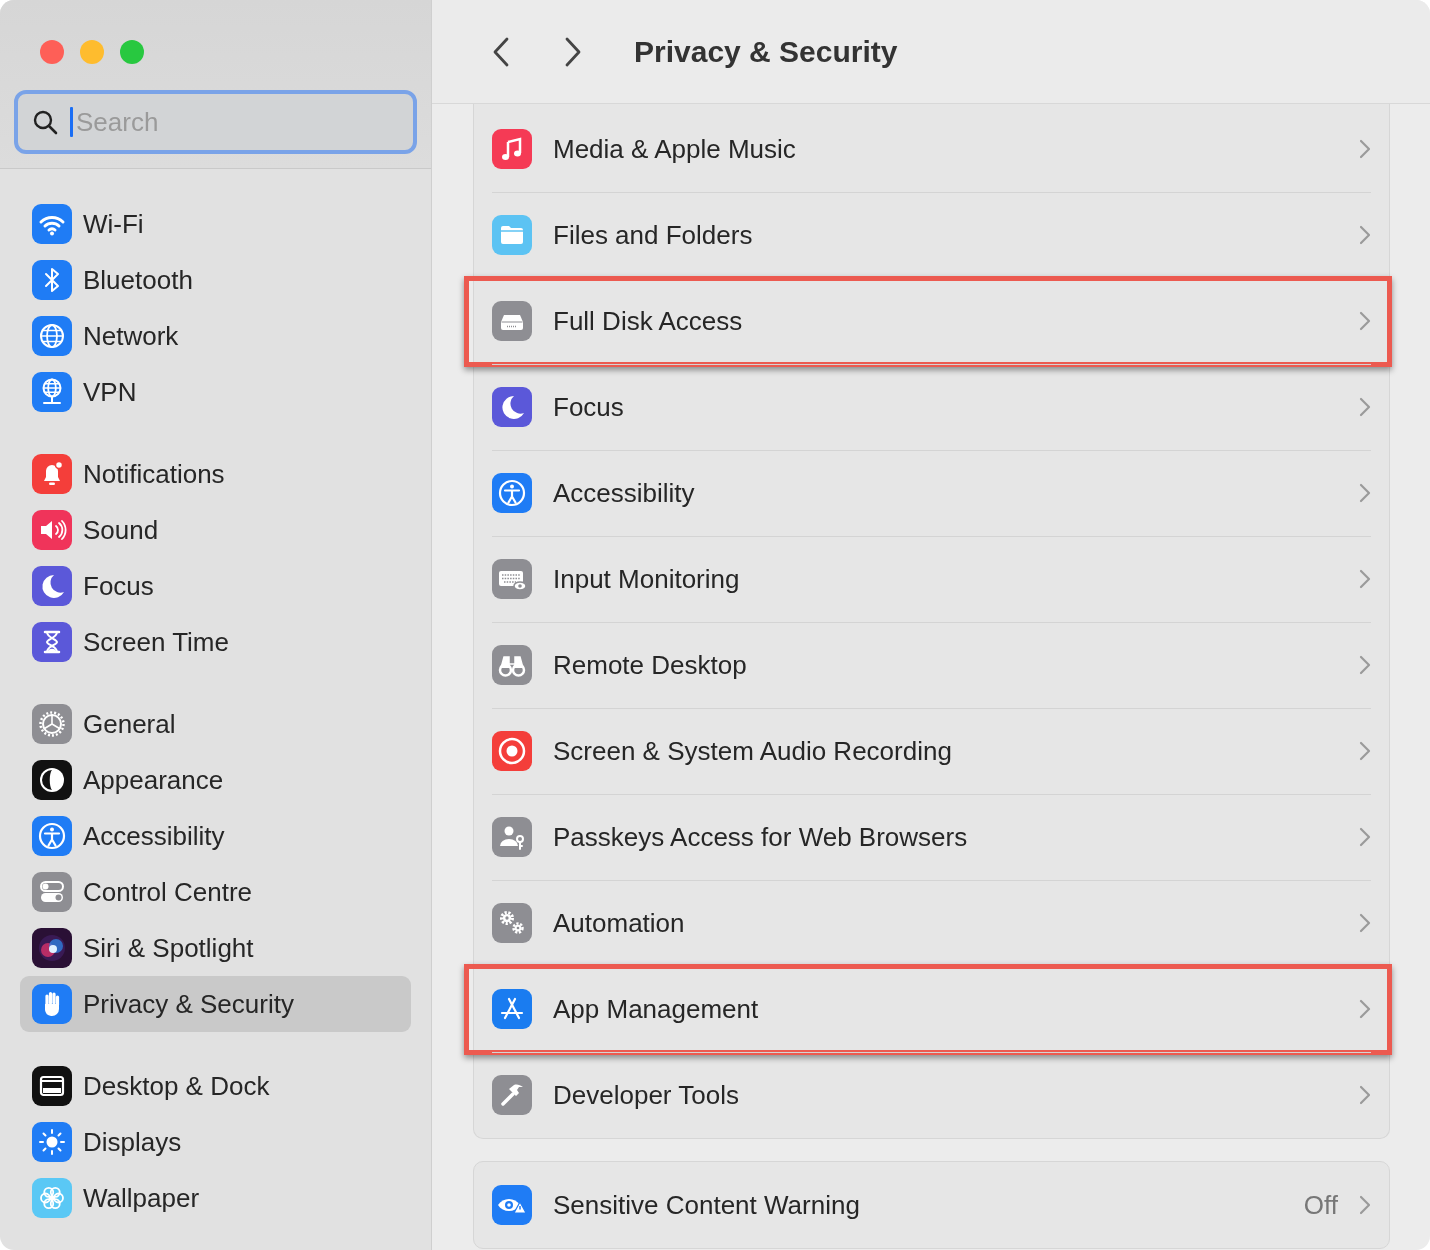  I want to click on sidebar-item: Accessibility, so click(215, 836).